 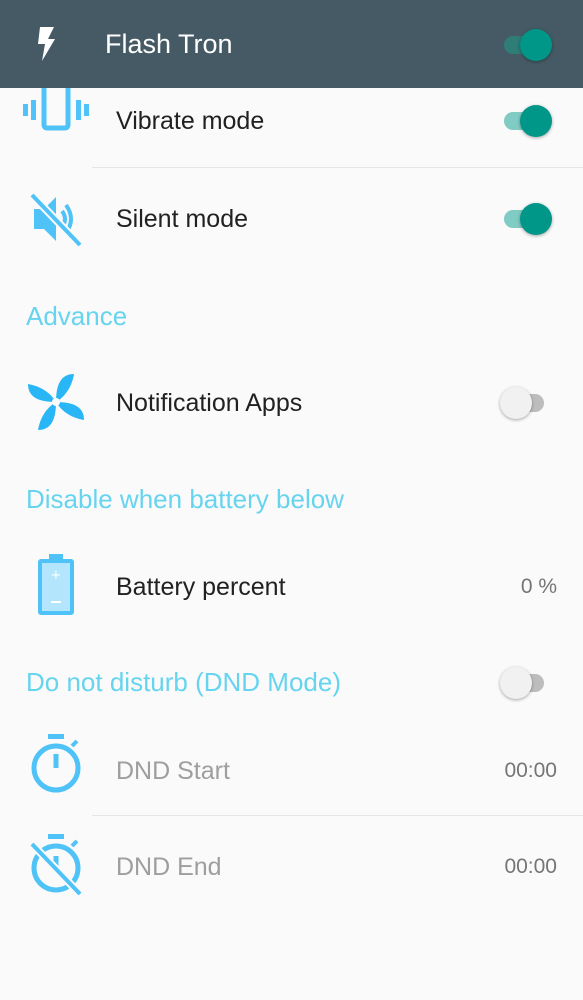 What do you see at coordinates (56, 109) in the screenshot?
I see `vibrate-icon` at bounding box center [56, 109].